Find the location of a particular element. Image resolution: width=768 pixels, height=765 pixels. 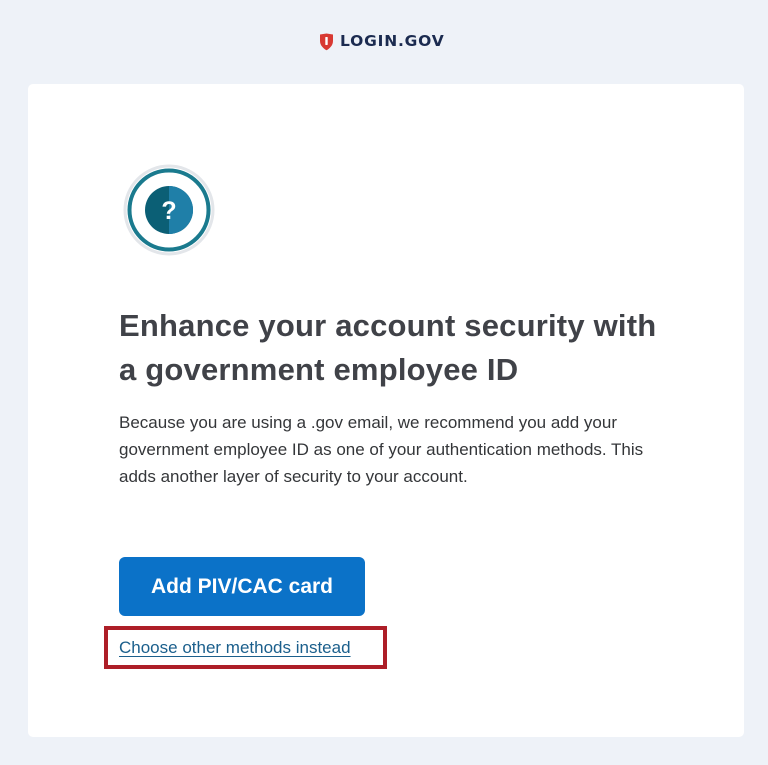

badge-glyph: ? is located at coordinates (168, 211).